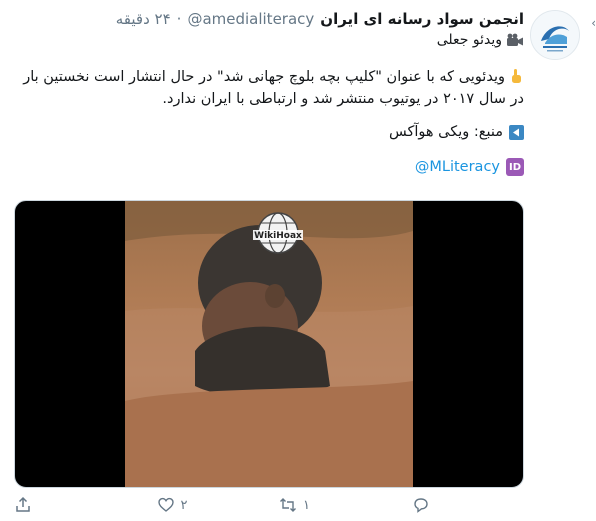  Describe the element at coordinates (269, 40) in the screenshot. I see `tweet-subtitle: ویدئو جعلی` at that location.